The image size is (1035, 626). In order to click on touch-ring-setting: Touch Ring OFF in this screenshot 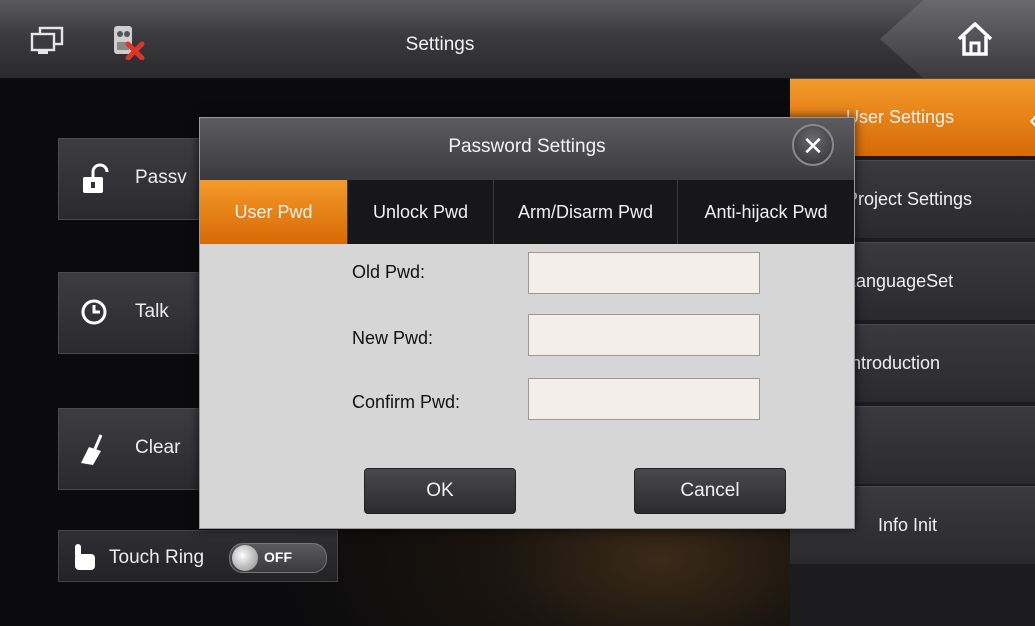, I will do `click(198, 556)`.